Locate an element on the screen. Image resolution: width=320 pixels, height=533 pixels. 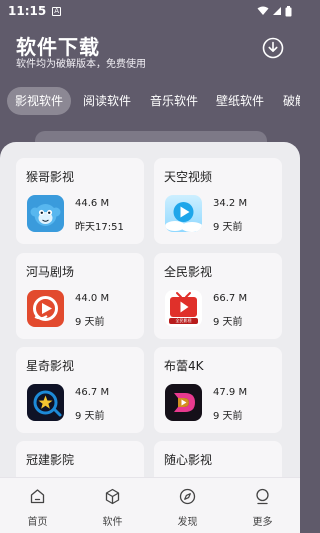
cube-icon is located at coordinates (112, 496).